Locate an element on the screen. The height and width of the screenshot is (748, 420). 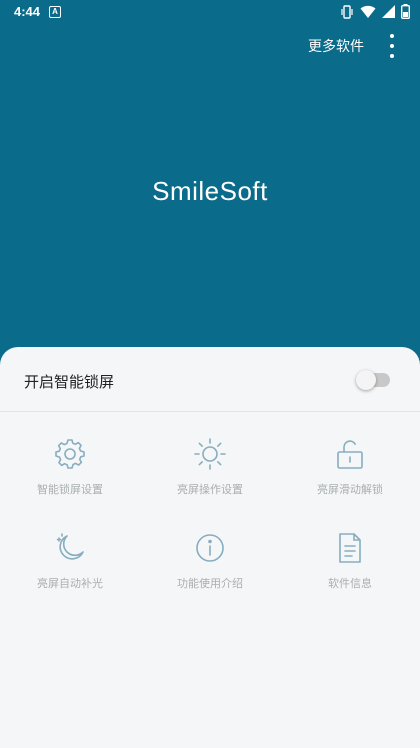
tile-label: 亮屏滑动解锁 is located at coordinates (350, 490).